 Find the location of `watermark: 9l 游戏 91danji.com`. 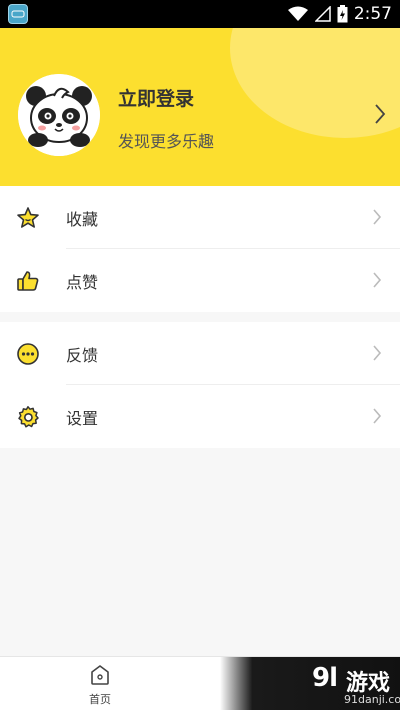

watermark: 9l 游戏 91danji.com is located at coordinates (310, 683).